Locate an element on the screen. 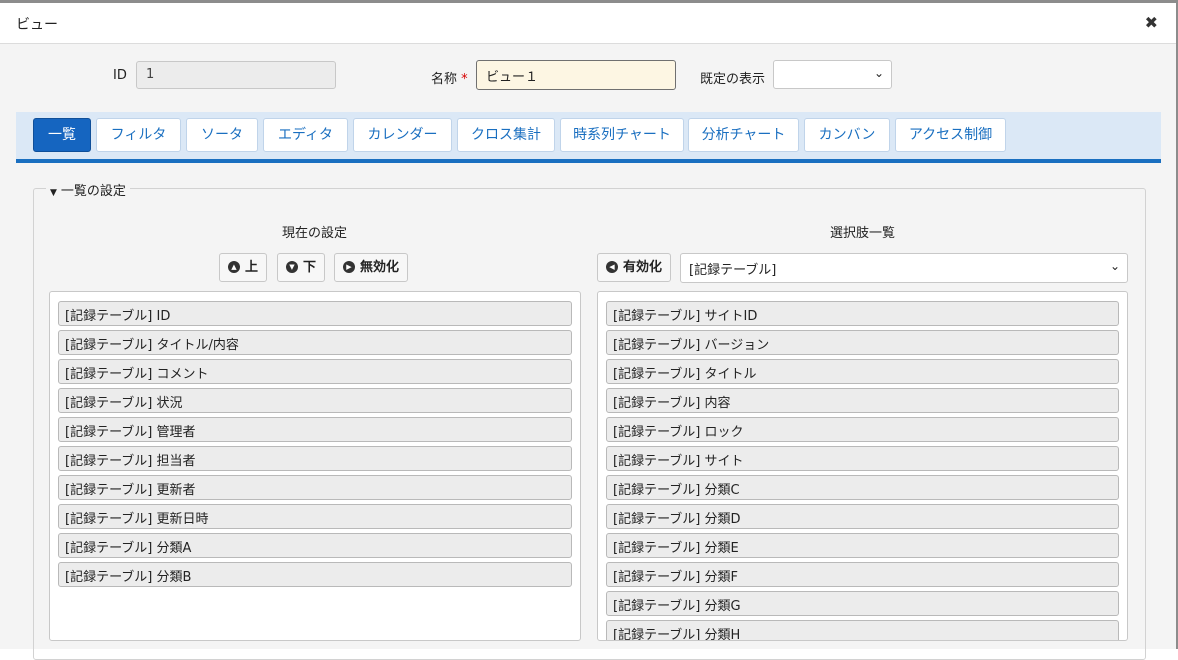  current-column-item: [記録テーブル] 更新者 is located at coordinates (315, 487).